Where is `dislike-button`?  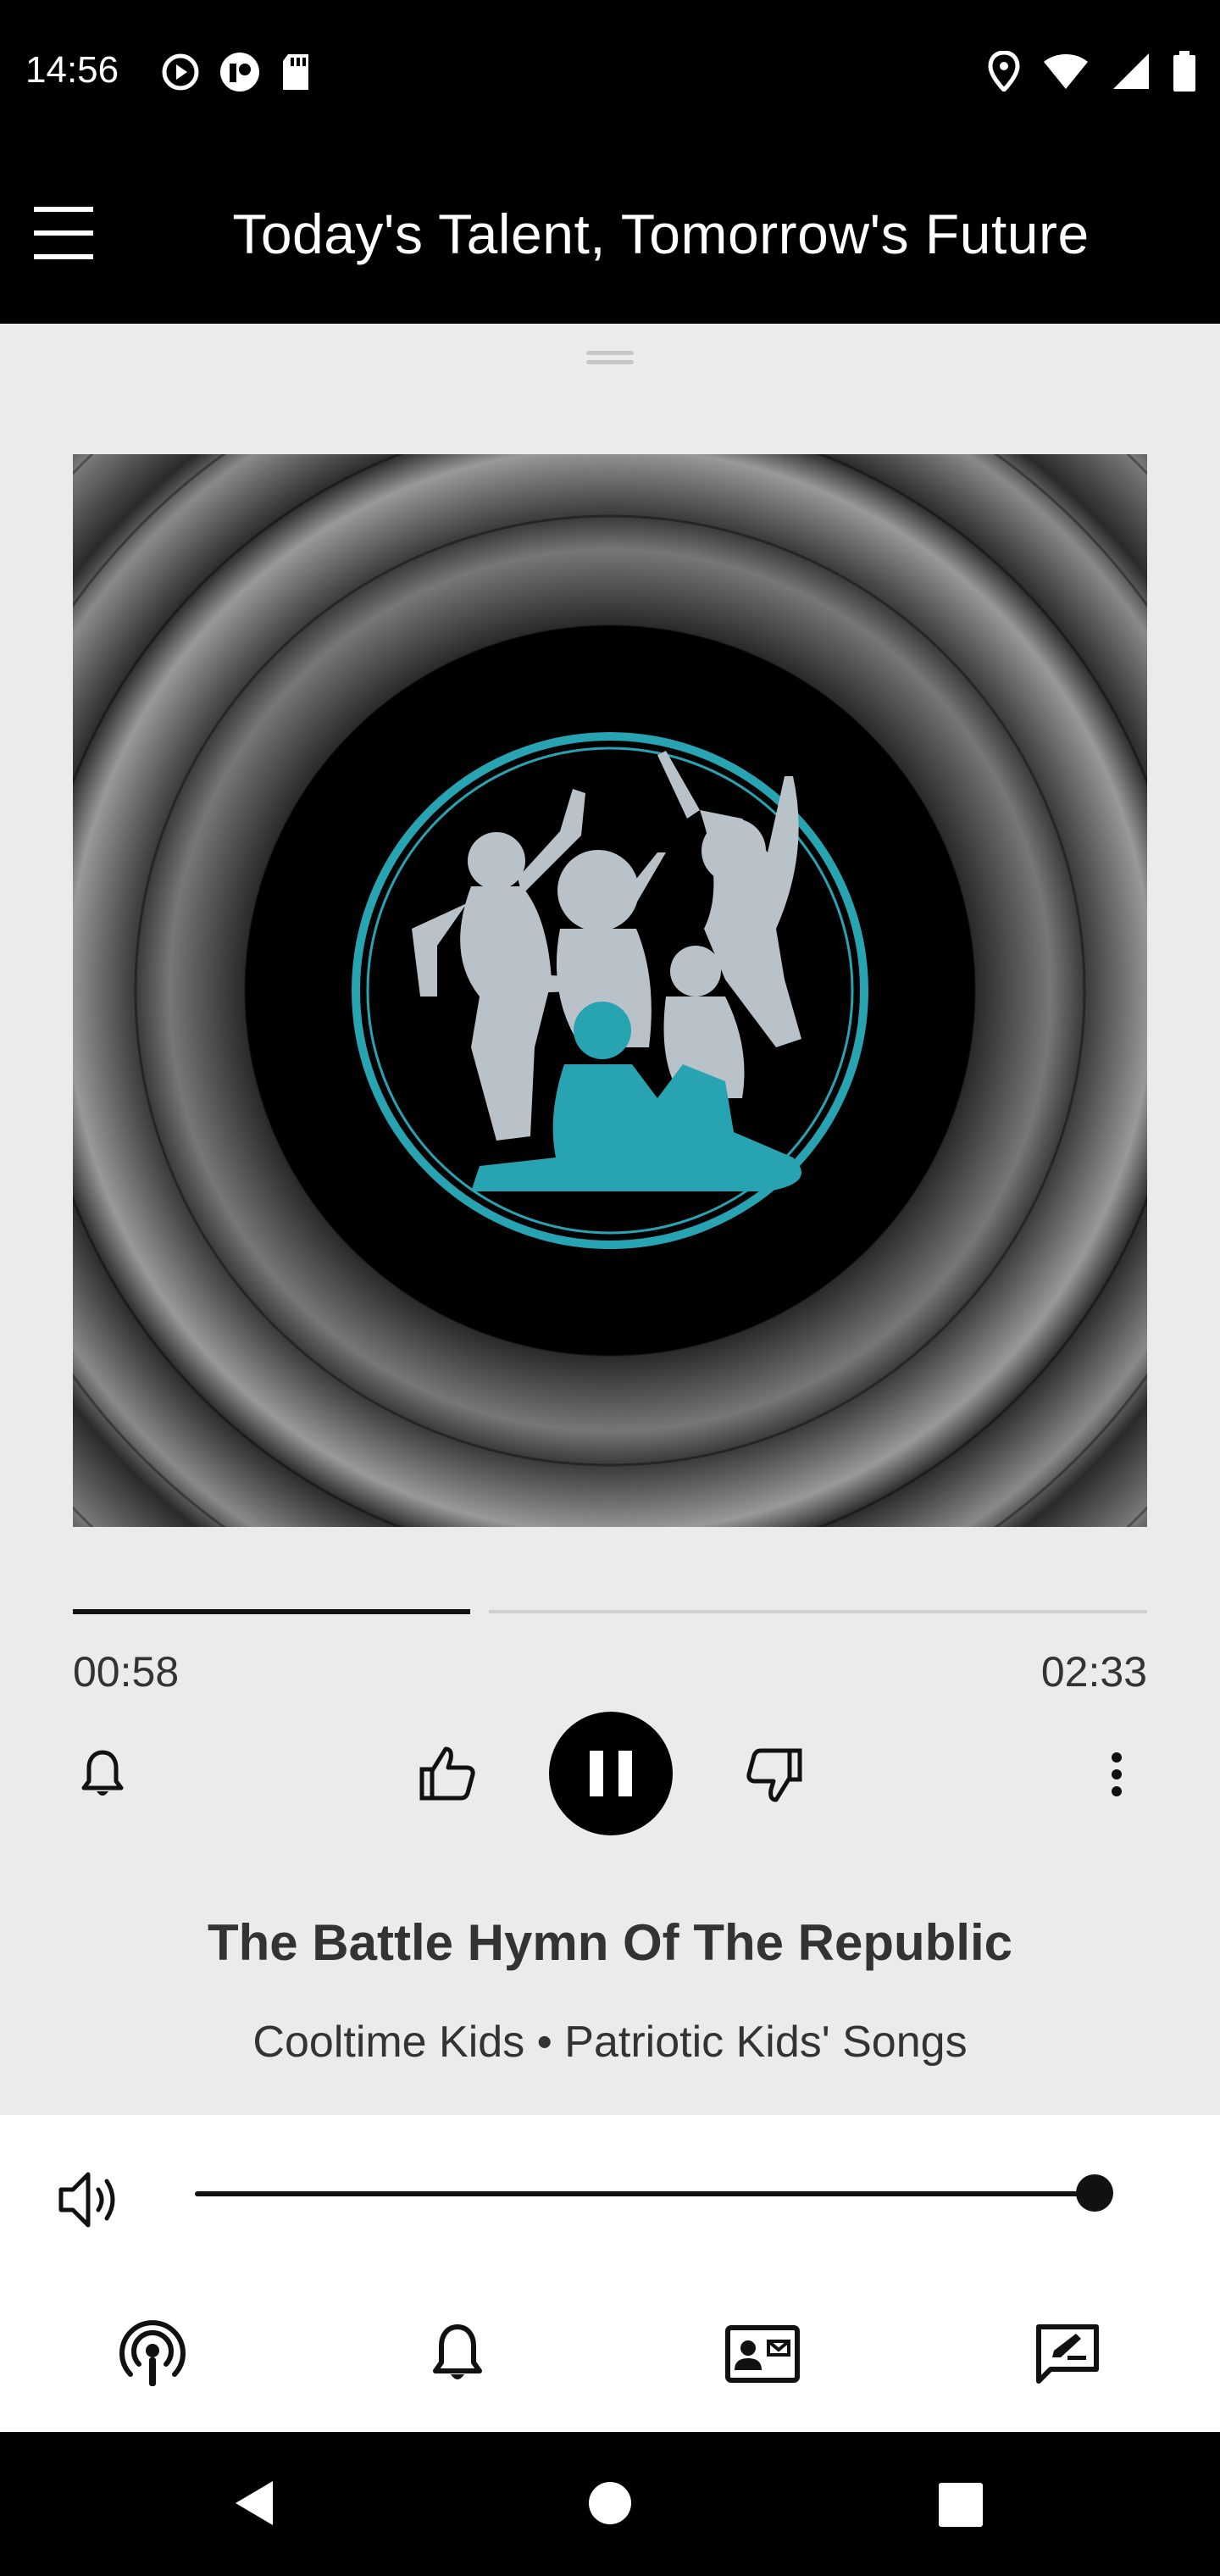 dislike-button is located at coordinates (774, 1776).